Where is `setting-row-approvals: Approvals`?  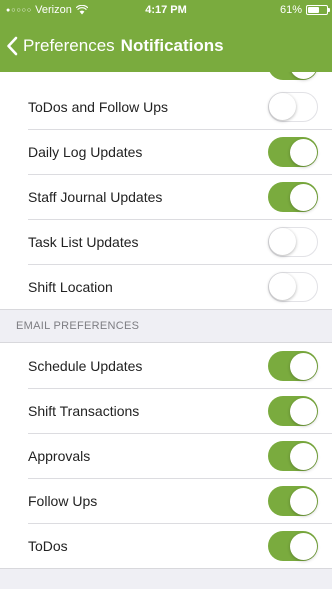
setting-row-approvals: Approvals is located at coordinates (166, 455).